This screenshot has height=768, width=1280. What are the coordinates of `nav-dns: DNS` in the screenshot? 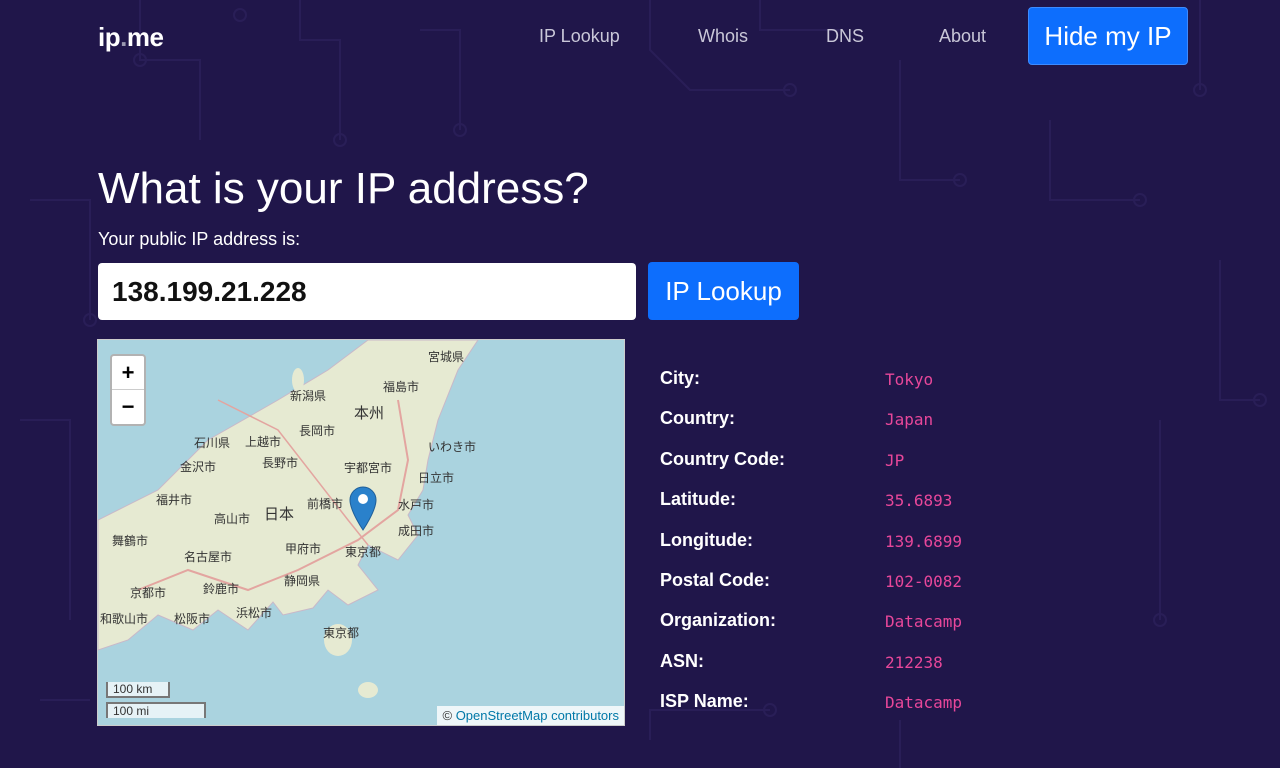 It's located at (845, 36).